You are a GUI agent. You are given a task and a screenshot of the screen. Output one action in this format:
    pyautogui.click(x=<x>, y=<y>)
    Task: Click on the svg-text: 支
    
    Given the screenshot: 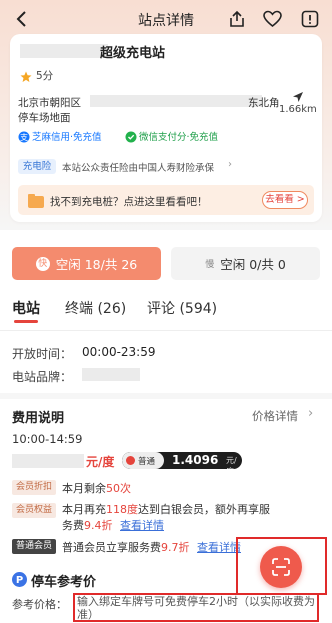 What is the action you would take?
    pyautogui.click(x=24, y=137)
    